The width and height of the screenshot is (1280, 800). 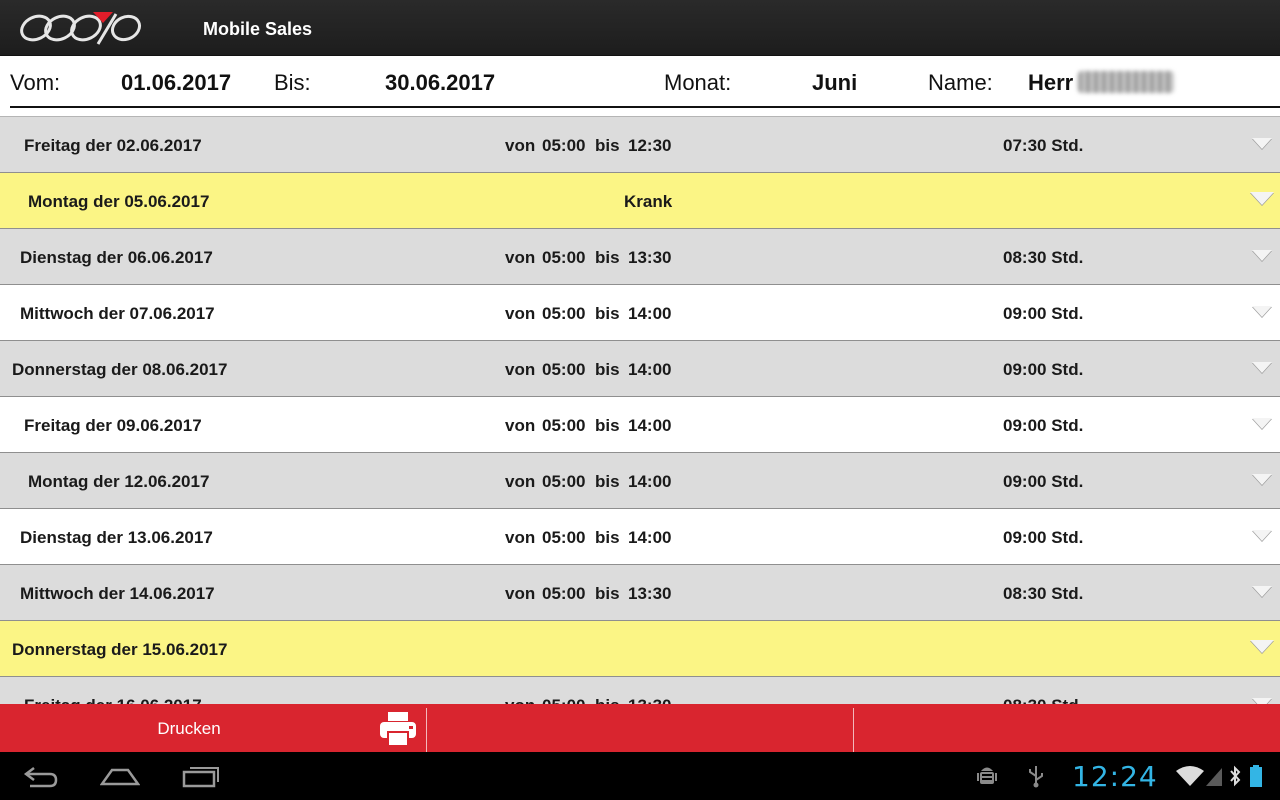 I want to click on android-debug-icon, so click(x=987, y=775).